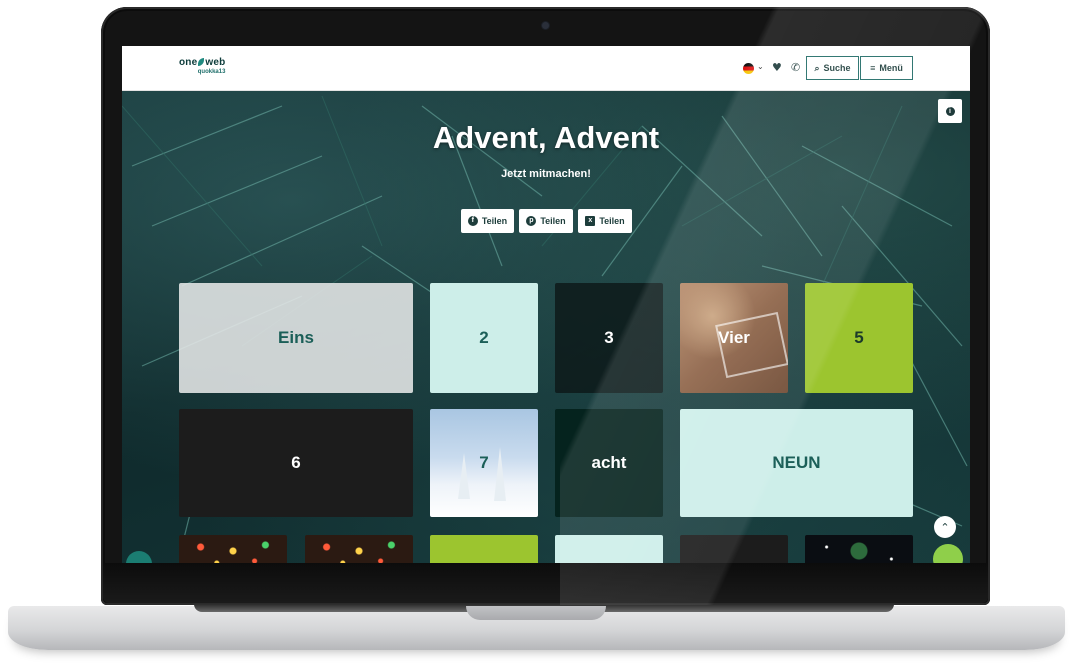 This screenshot has width=1073, height=670. Describe the element at coordinates (472, 221) in the screenshot. I see `facebook-icon: f` at that location.